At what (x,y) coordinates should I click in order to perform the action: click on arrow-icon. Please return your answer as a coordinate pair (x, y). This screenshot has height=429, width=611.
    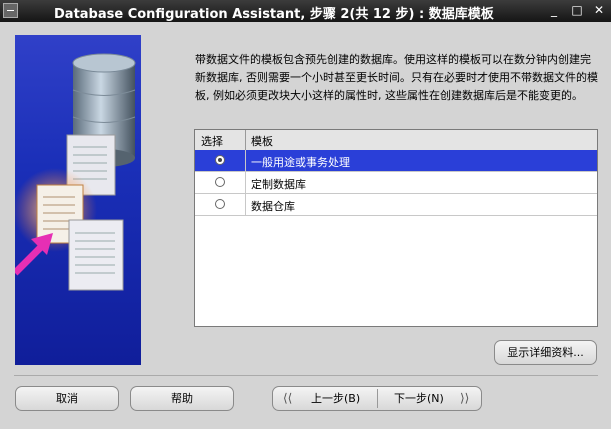
    Looking at the image, I should click on (34, 254).